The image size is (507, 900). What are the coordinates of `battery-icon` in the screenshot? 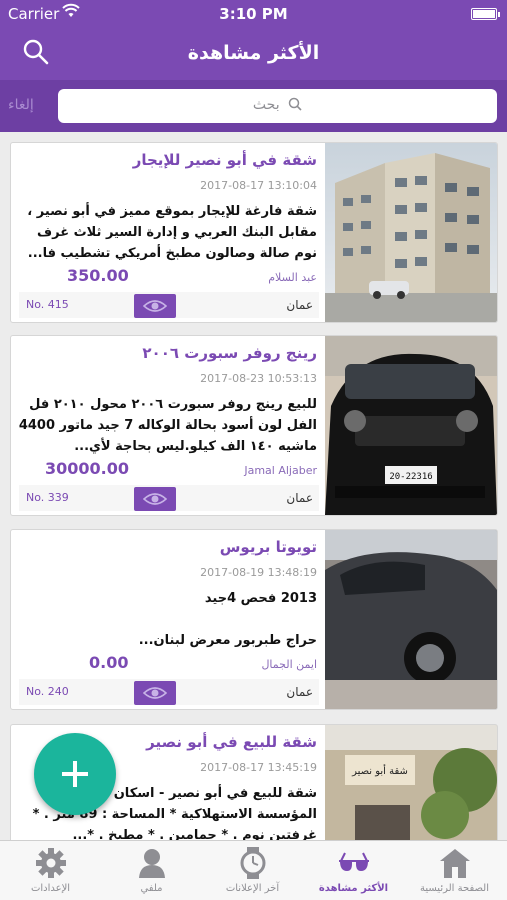 It's located at (485, 14).